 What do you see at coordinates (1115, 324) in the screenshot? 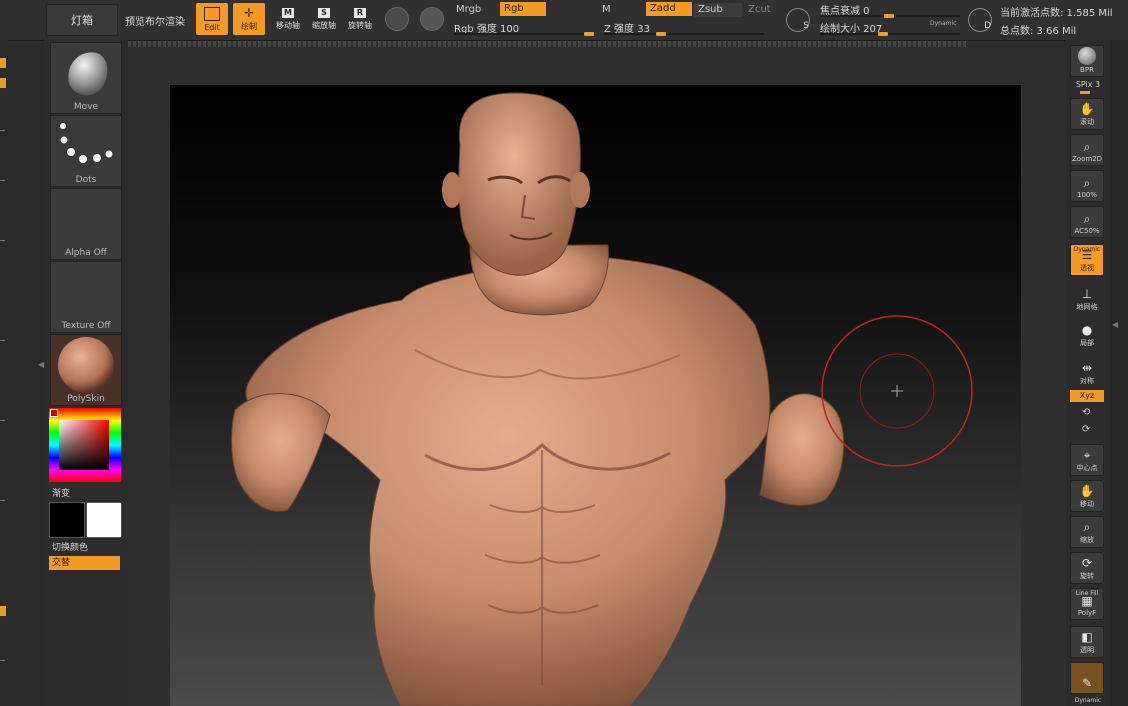
I see `collapse-arrow-icon: ◀` at bounding box center [1115, 324].